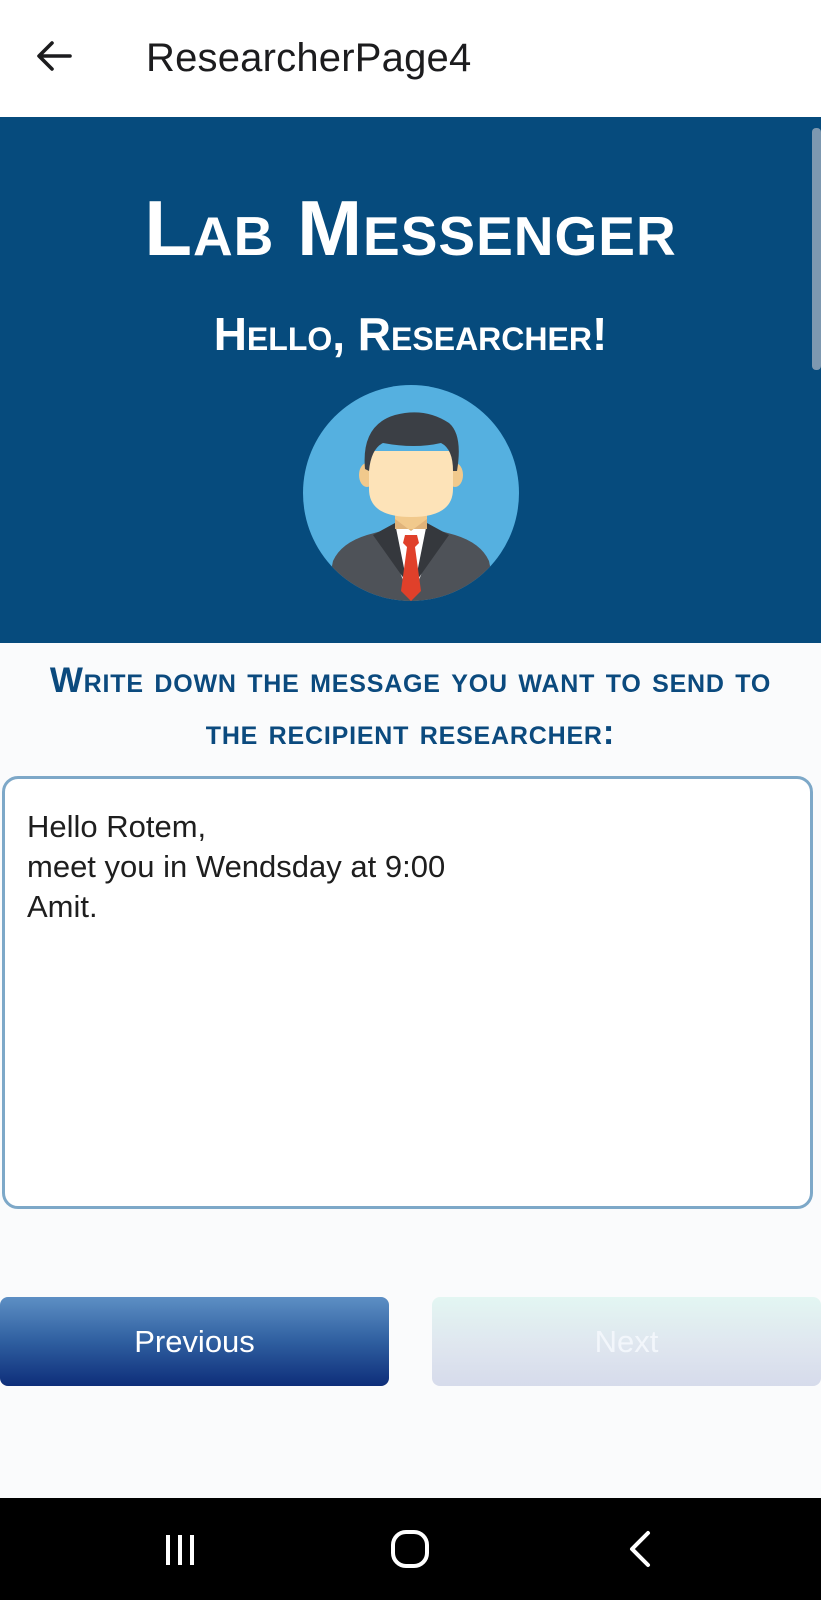 The image size is (821, 1600). Describe the element at coordinates (410, 228) in the screenshot. I see `app-title: Lab Messenger` at that location.